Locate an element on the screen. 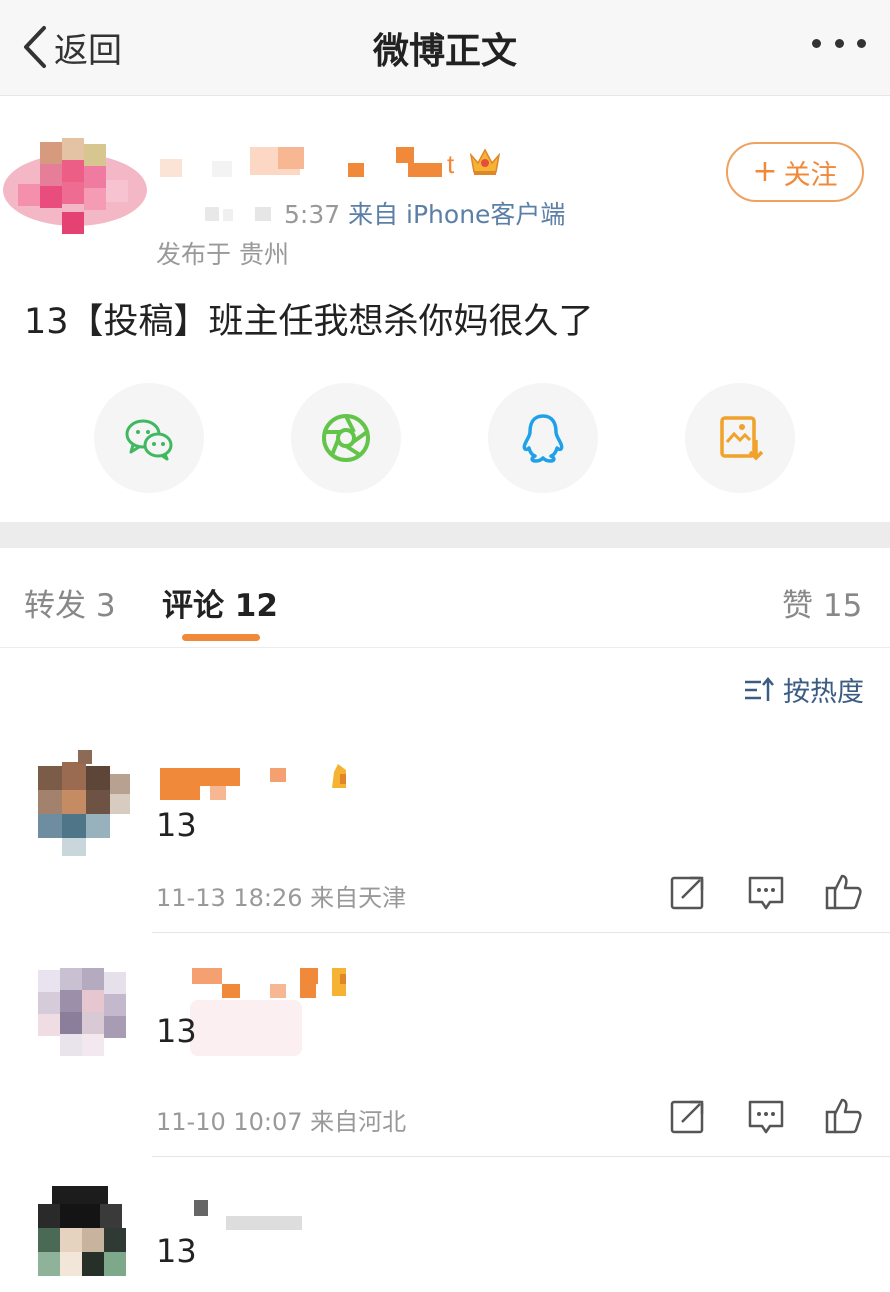 The image size is (890, 1292). tab-active-indicator is located at coordinates (221, 637).